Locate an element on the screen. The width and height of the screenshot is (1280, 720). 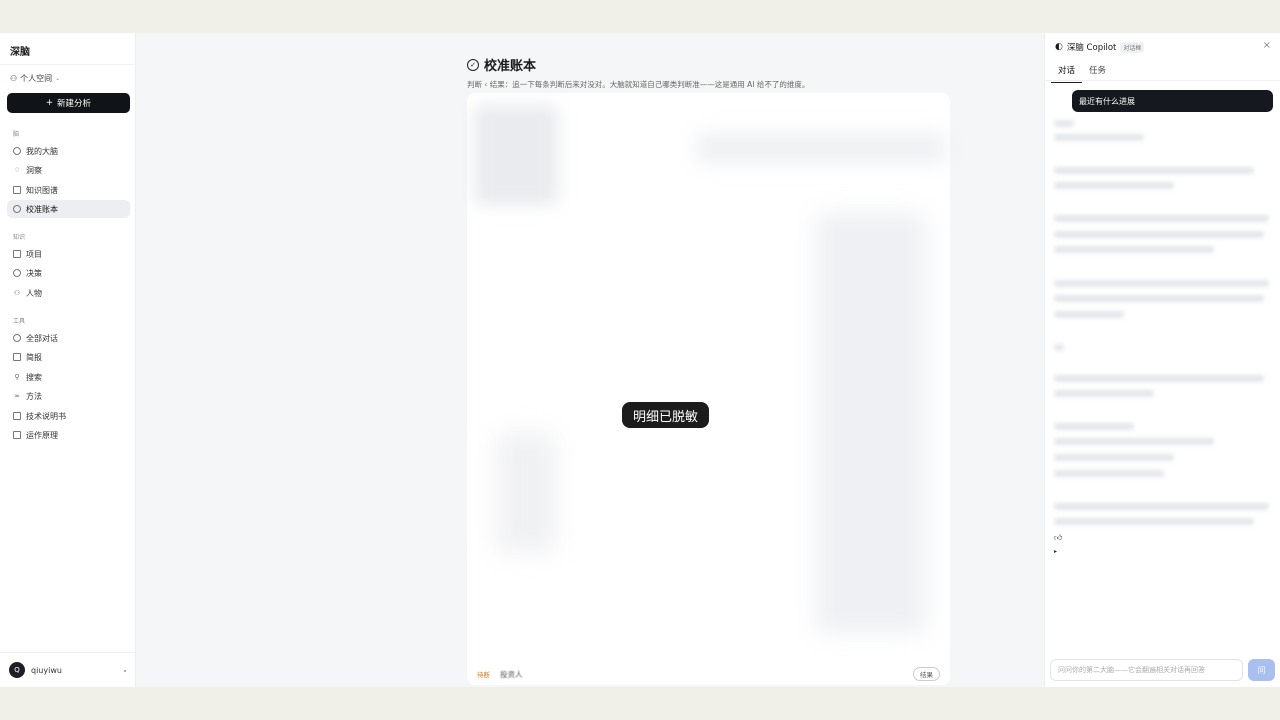
group-label-tools: 工具 is located at coordinates (19, 321).